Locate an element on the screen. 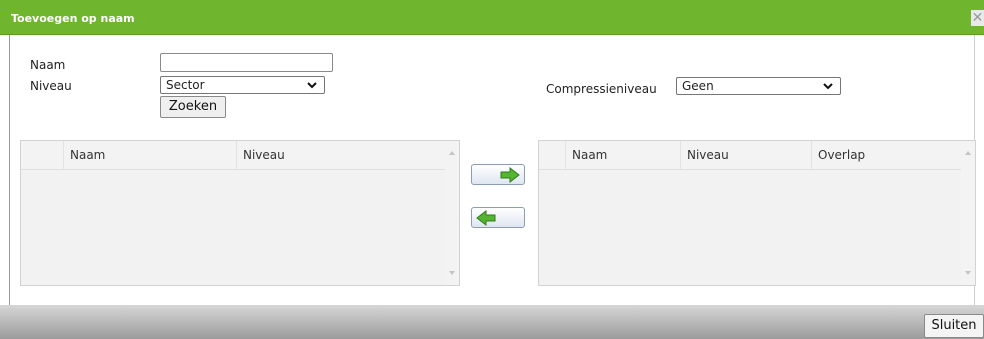  source-column-name: Naam is located at coordinates (149, 155).